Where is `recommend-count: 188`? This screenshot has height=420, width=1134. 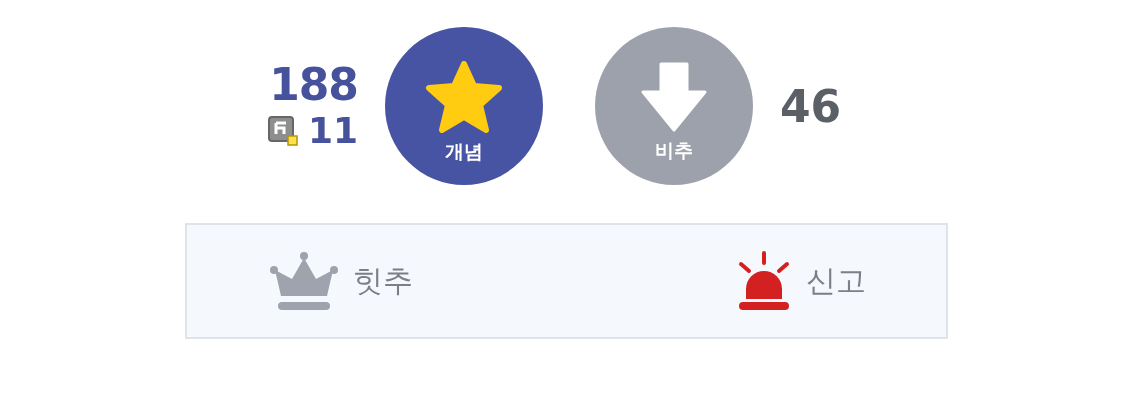 recommend-count: 188 is located at coordinates (313, 85).